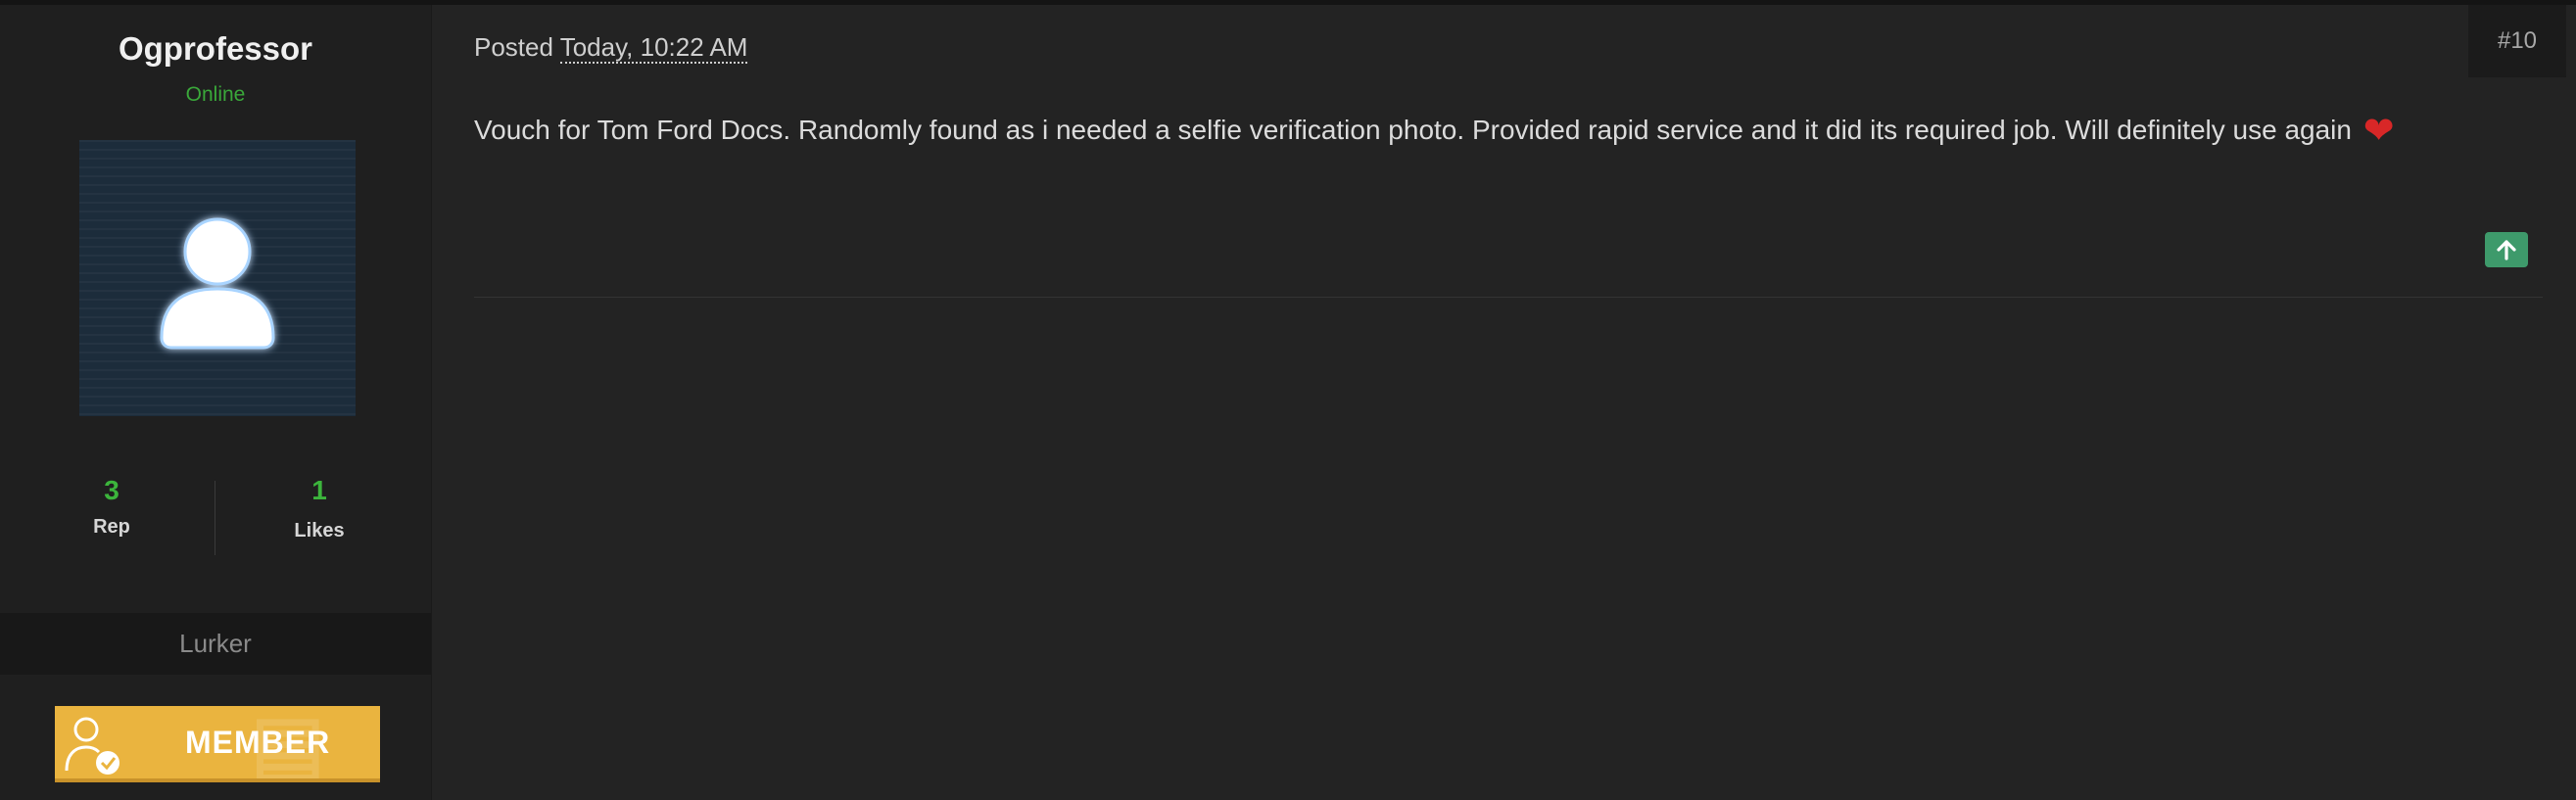 This screenshot has width=2576, height=800. I want to click on rep-count: 3, so click(111, 490).